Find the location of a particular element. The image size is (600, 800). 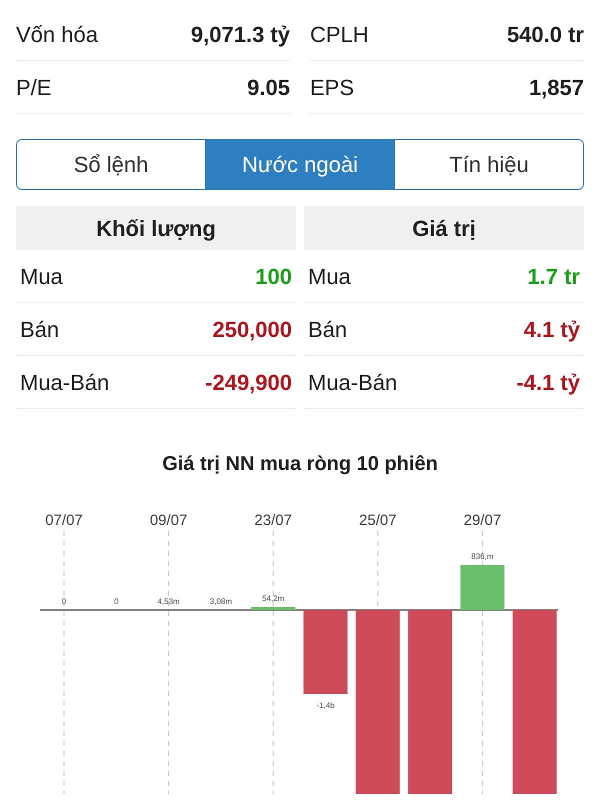

tab: Tín hiệu is located at coordinates (488, 164).